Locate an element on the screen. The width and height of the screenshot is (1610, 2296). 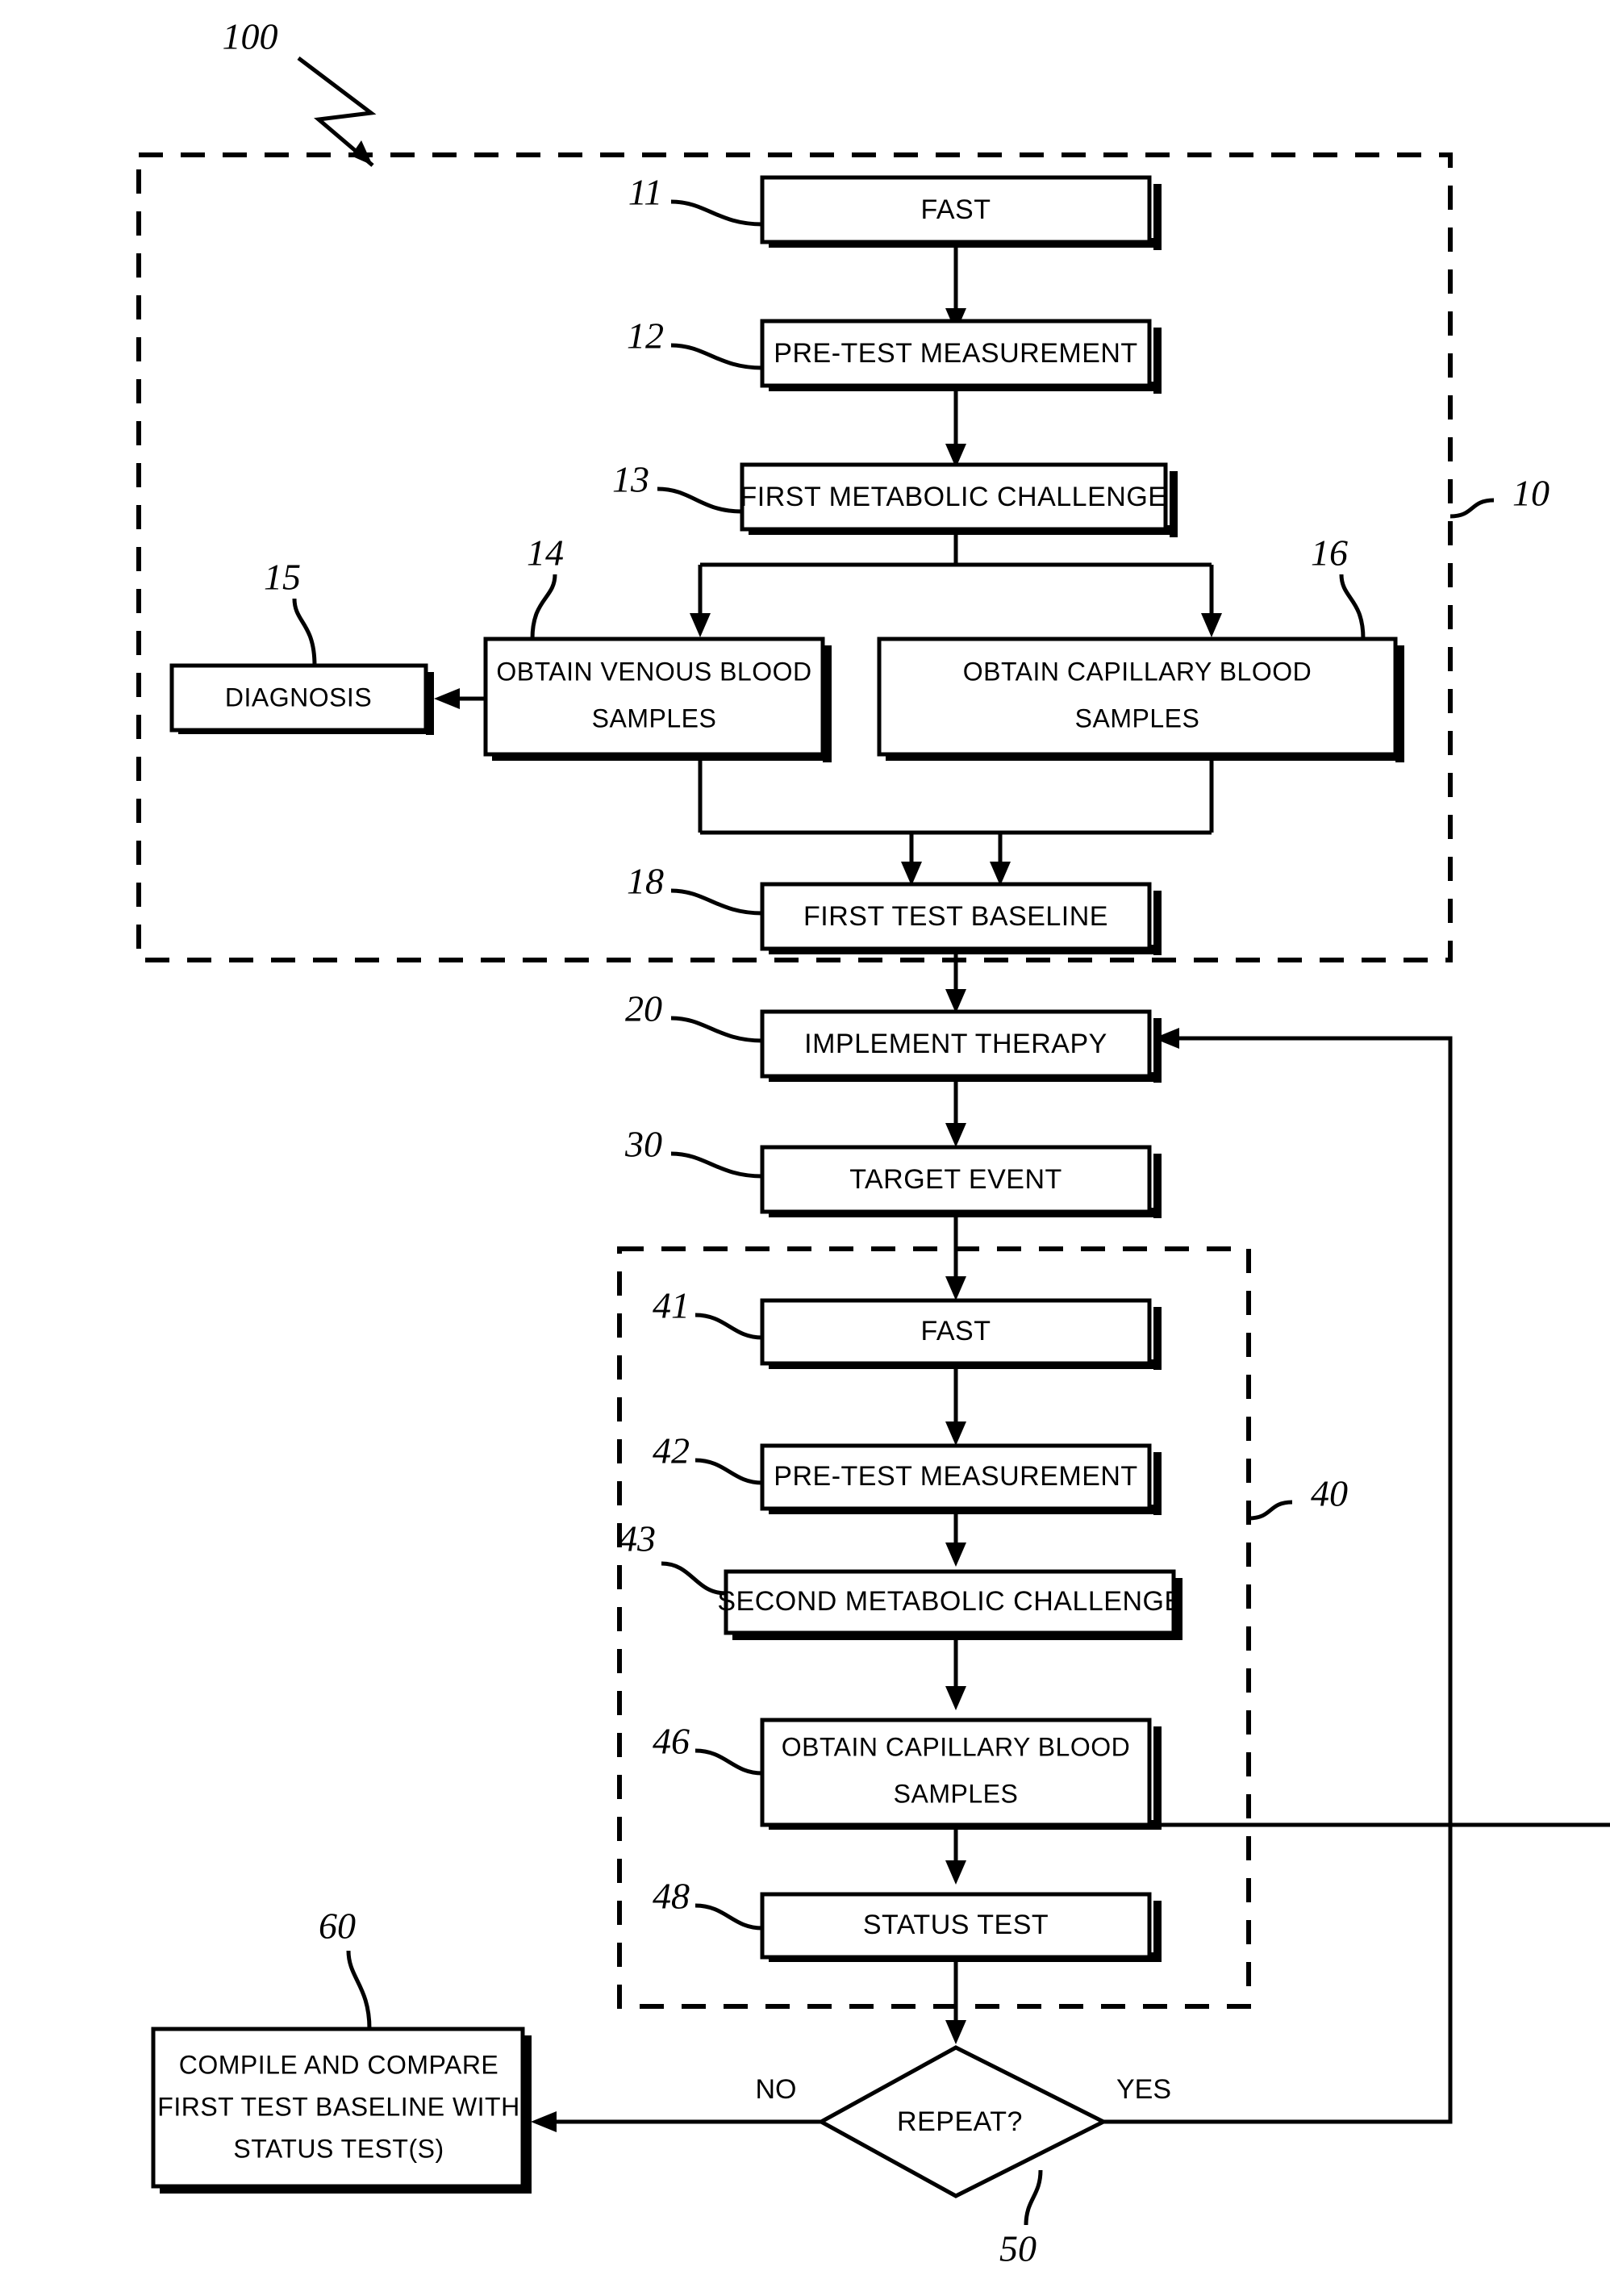
node-fast-2: FAST is located at coordinates (961, 1334).